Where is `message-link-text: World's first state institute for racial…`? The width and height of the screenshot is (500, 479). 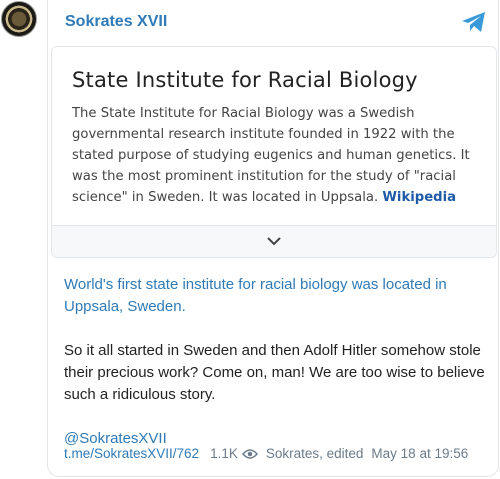 message-link-text: World's first state institute for racial… is located at coordinates (276, 296).